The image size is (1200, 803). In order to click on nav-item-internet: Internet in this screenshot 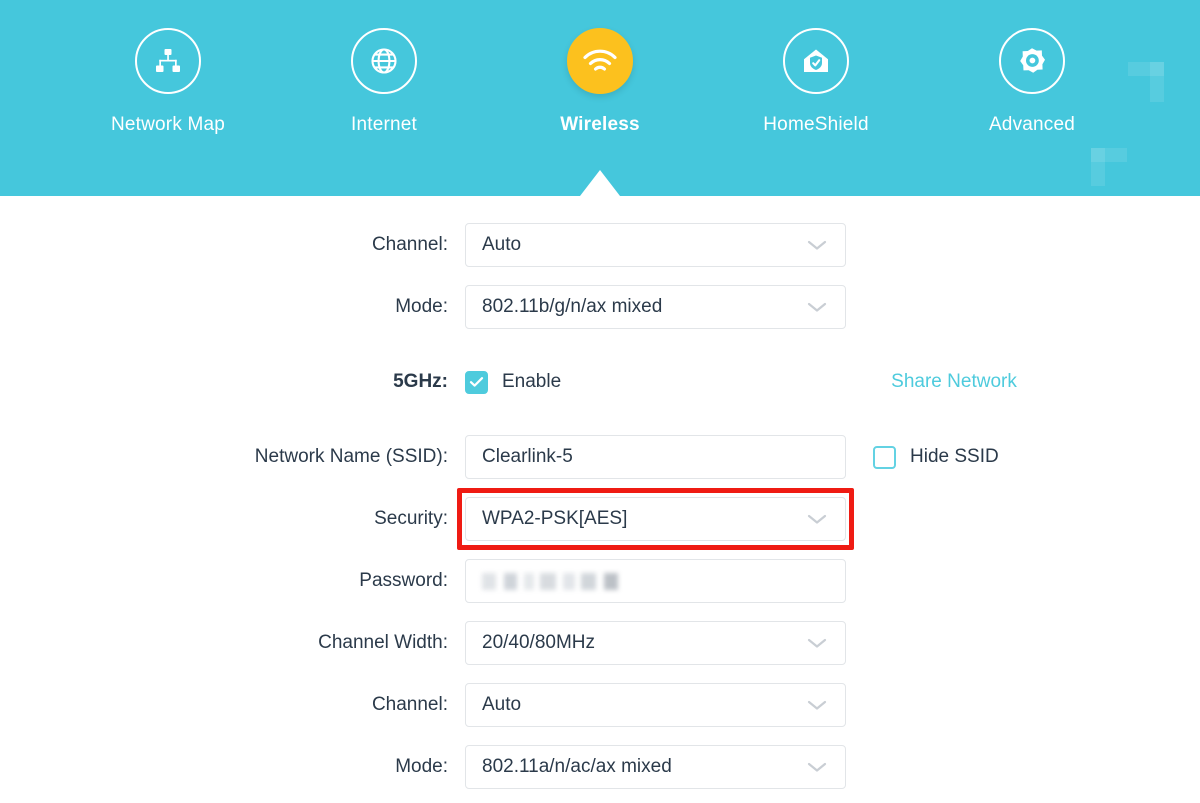, I will do `click(384, 82)`.